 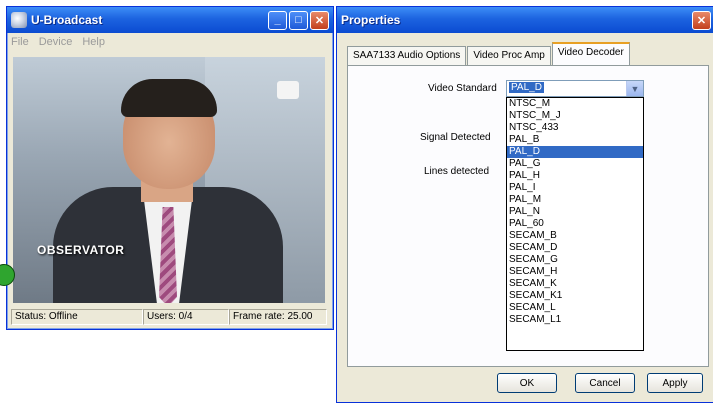 What do you see at coordinates (526, 87) in the screenshot?
I see `video-standard-value: PAL_D` at bounding box center [526, 87].